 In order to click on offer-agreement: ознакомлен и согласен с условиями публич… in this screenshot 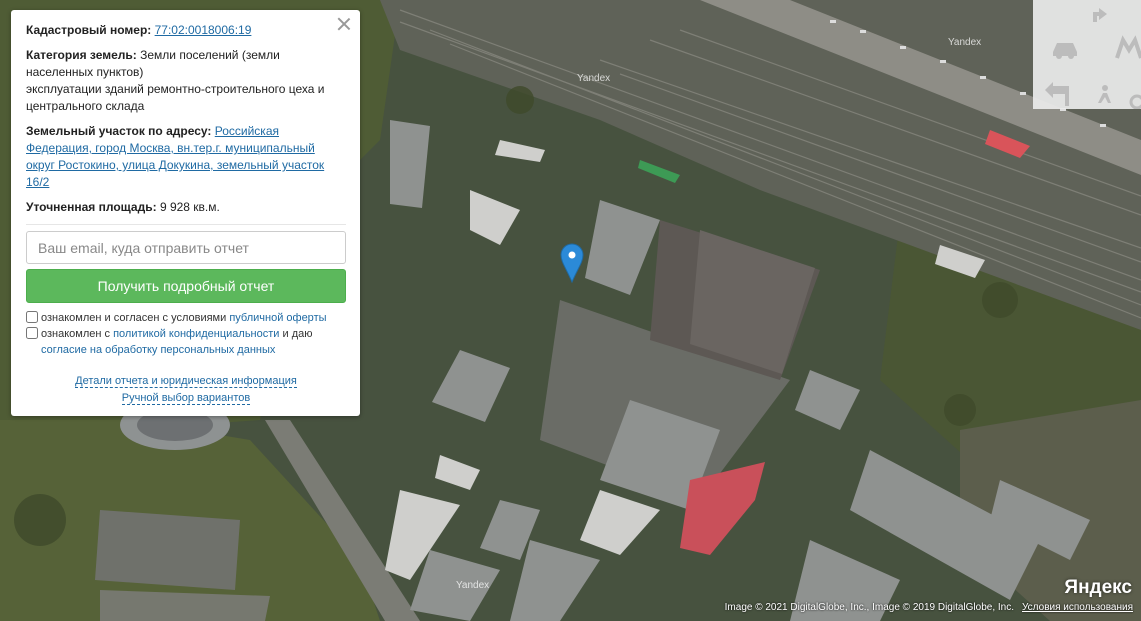, I will do `click(186, 318)`.